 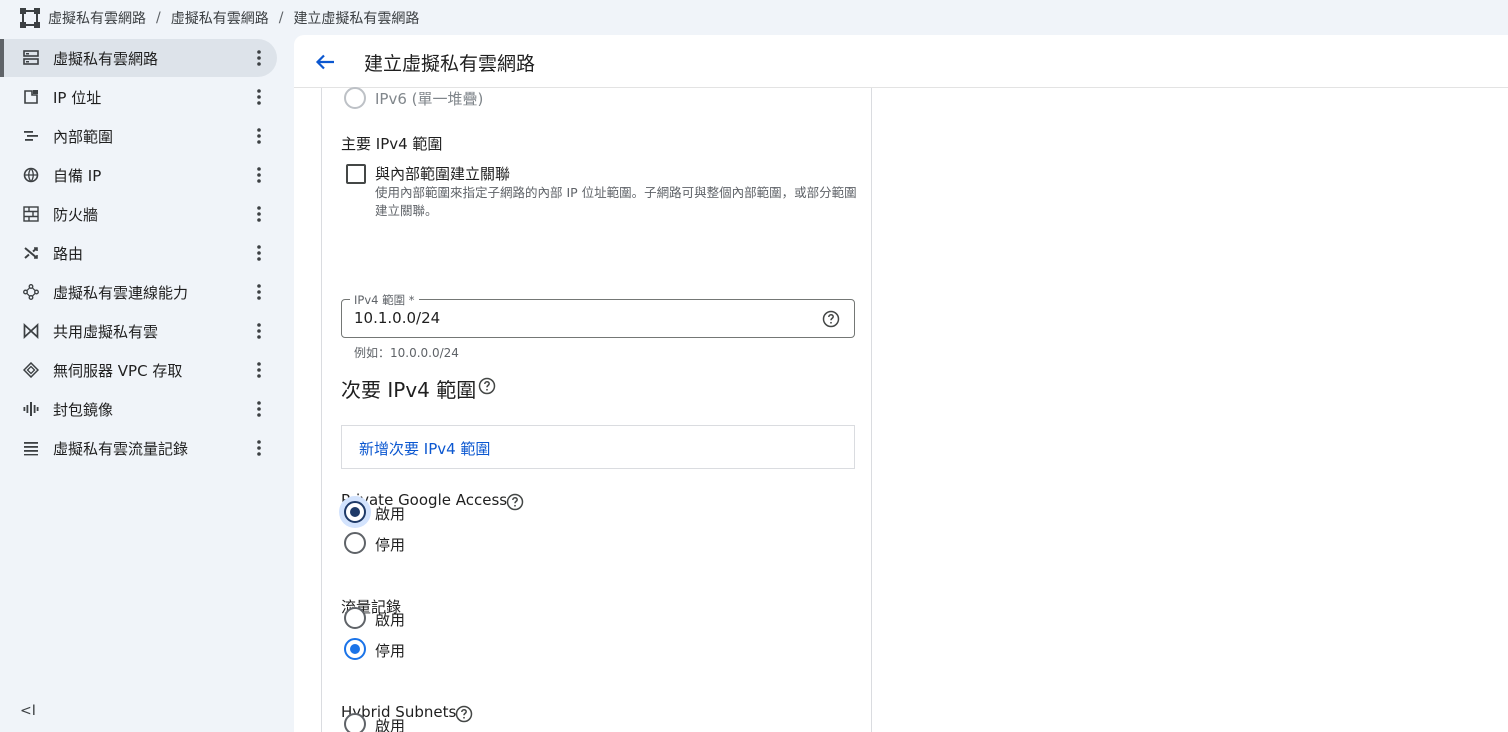 I want to click on back-arrow-icon, so click(x=325, y=62).